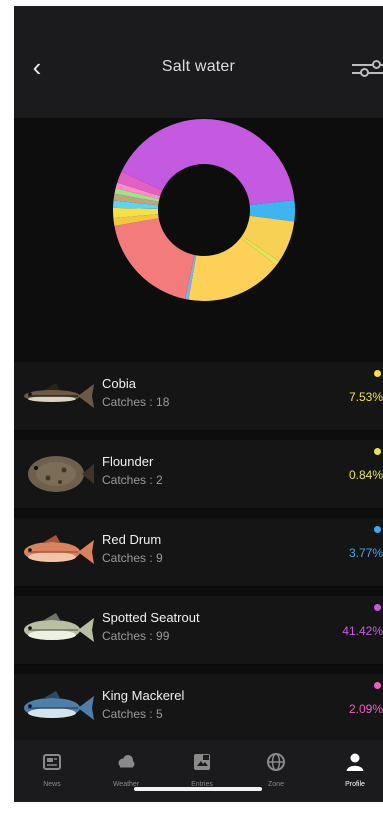 This screenshot has width=383, height=820. I want to click on species-row: Cobia Catches : 18 7.53%, so click(198, 396).